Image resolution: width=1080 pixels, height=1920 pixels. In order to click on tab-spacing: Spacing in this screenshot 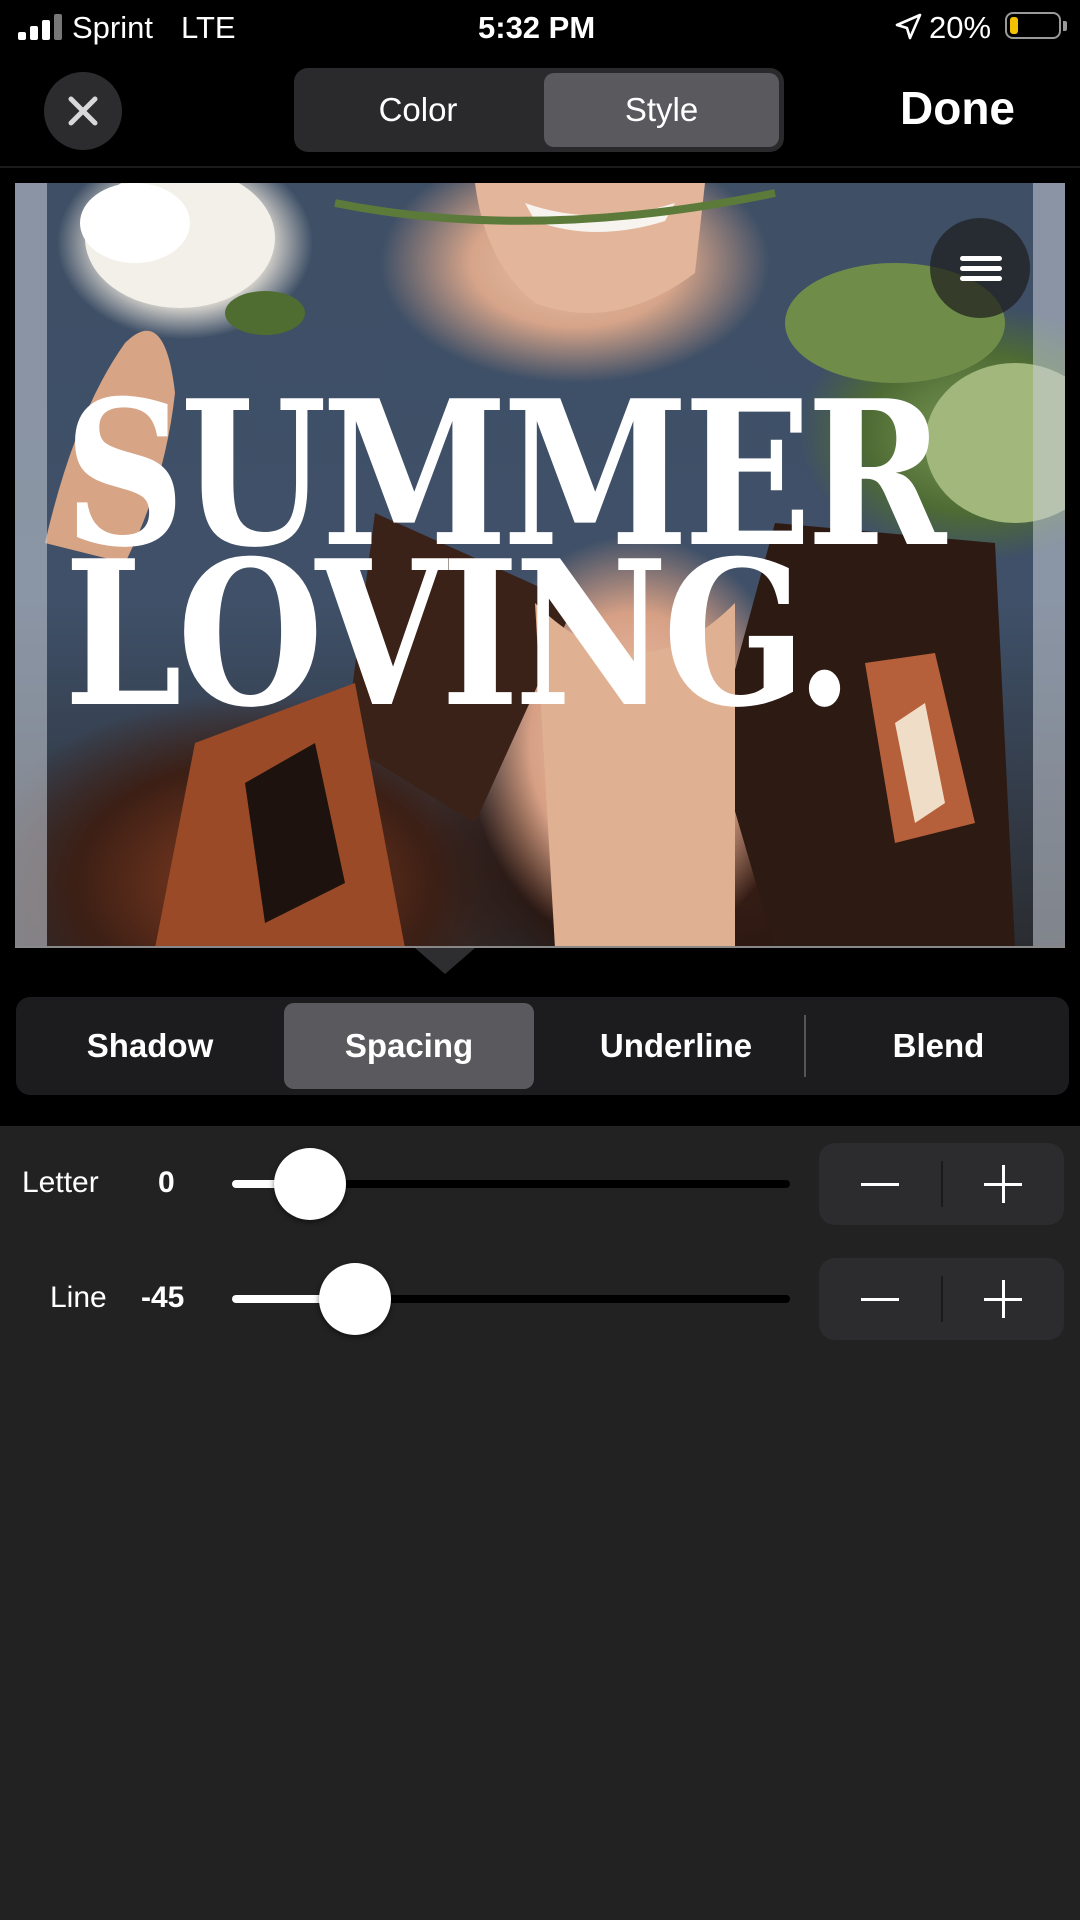, I will do `click(409, 1046)`.